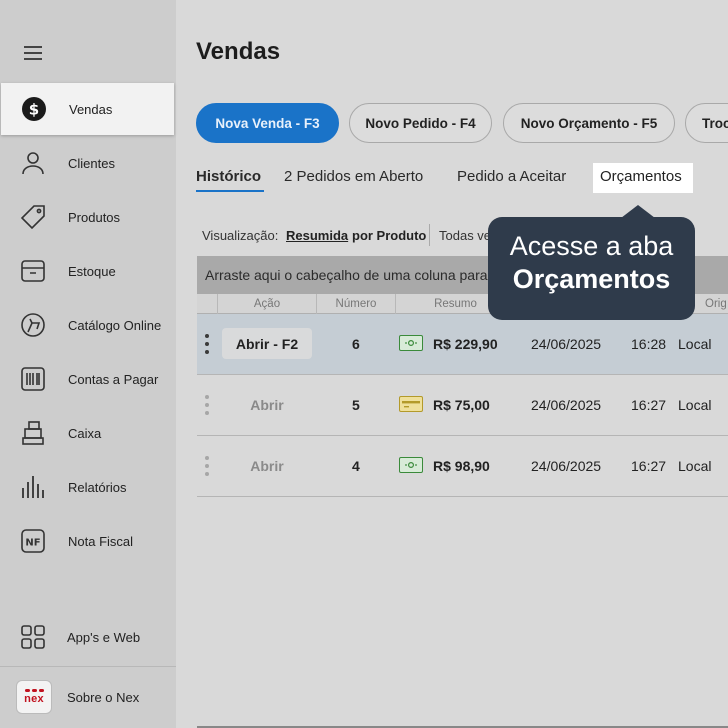 This screenshot has width=728, height=728. I want to click on cell-number: 6, so click(356, 344).